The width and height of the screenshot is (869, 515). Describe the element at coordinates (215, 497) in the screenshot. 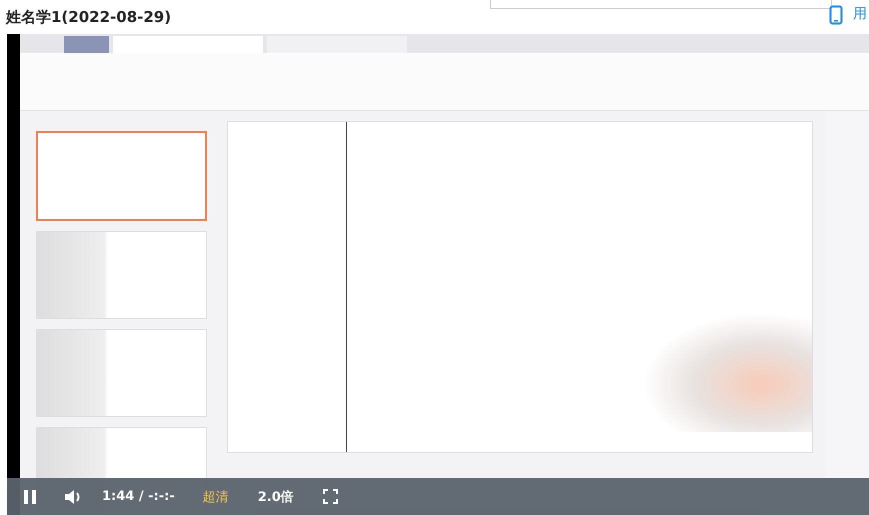

I see `quality-selector: 超清` at that location.